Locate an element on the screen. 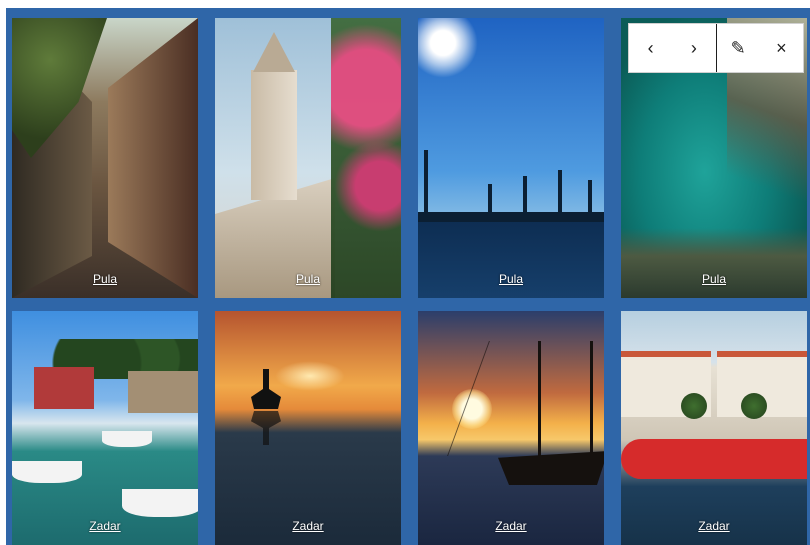  gallery-item-pula-alley: Pula is located at coordinates (105, 158).